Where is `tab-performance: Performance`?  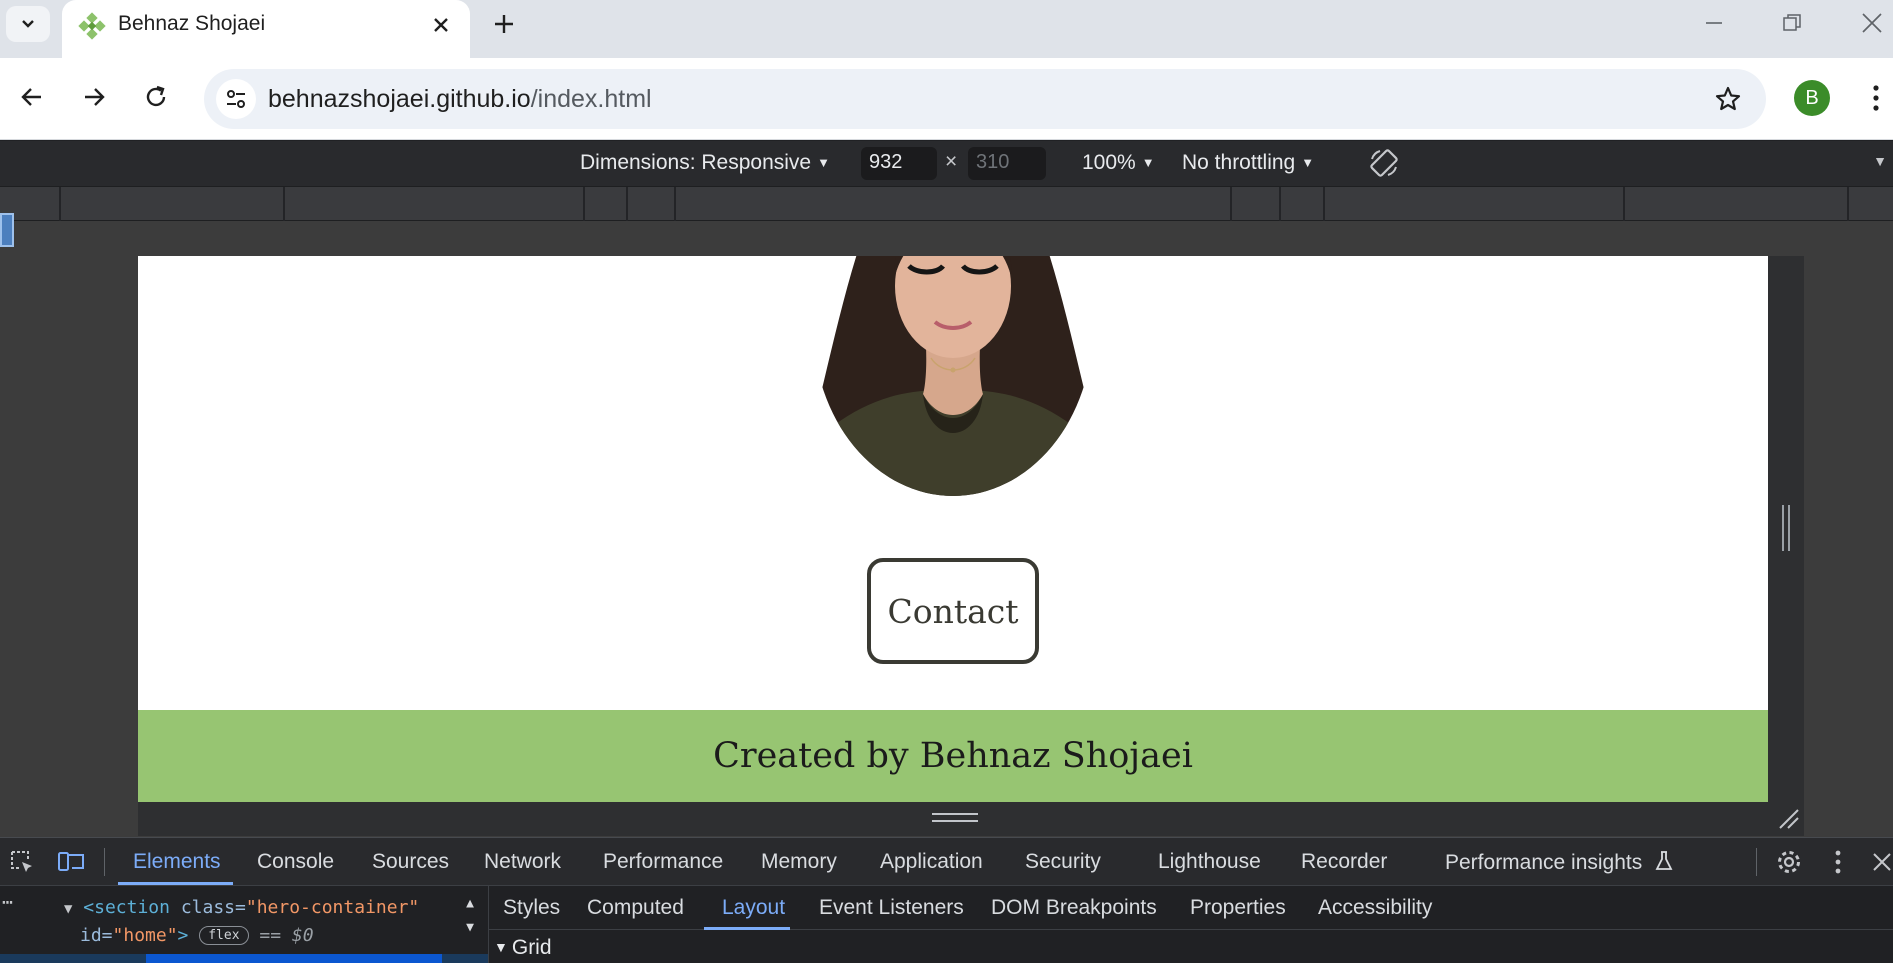 tab-performance: Performance is located at coordinates (663, 862).